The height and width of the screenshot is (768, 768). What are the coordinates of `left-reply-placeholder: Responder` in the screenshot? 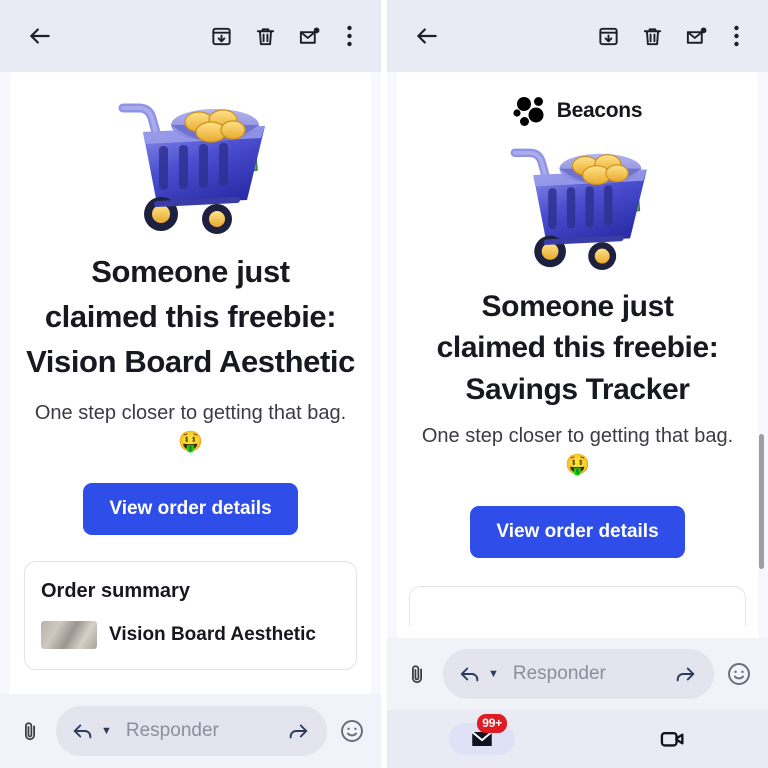 It's located at (172, 730).